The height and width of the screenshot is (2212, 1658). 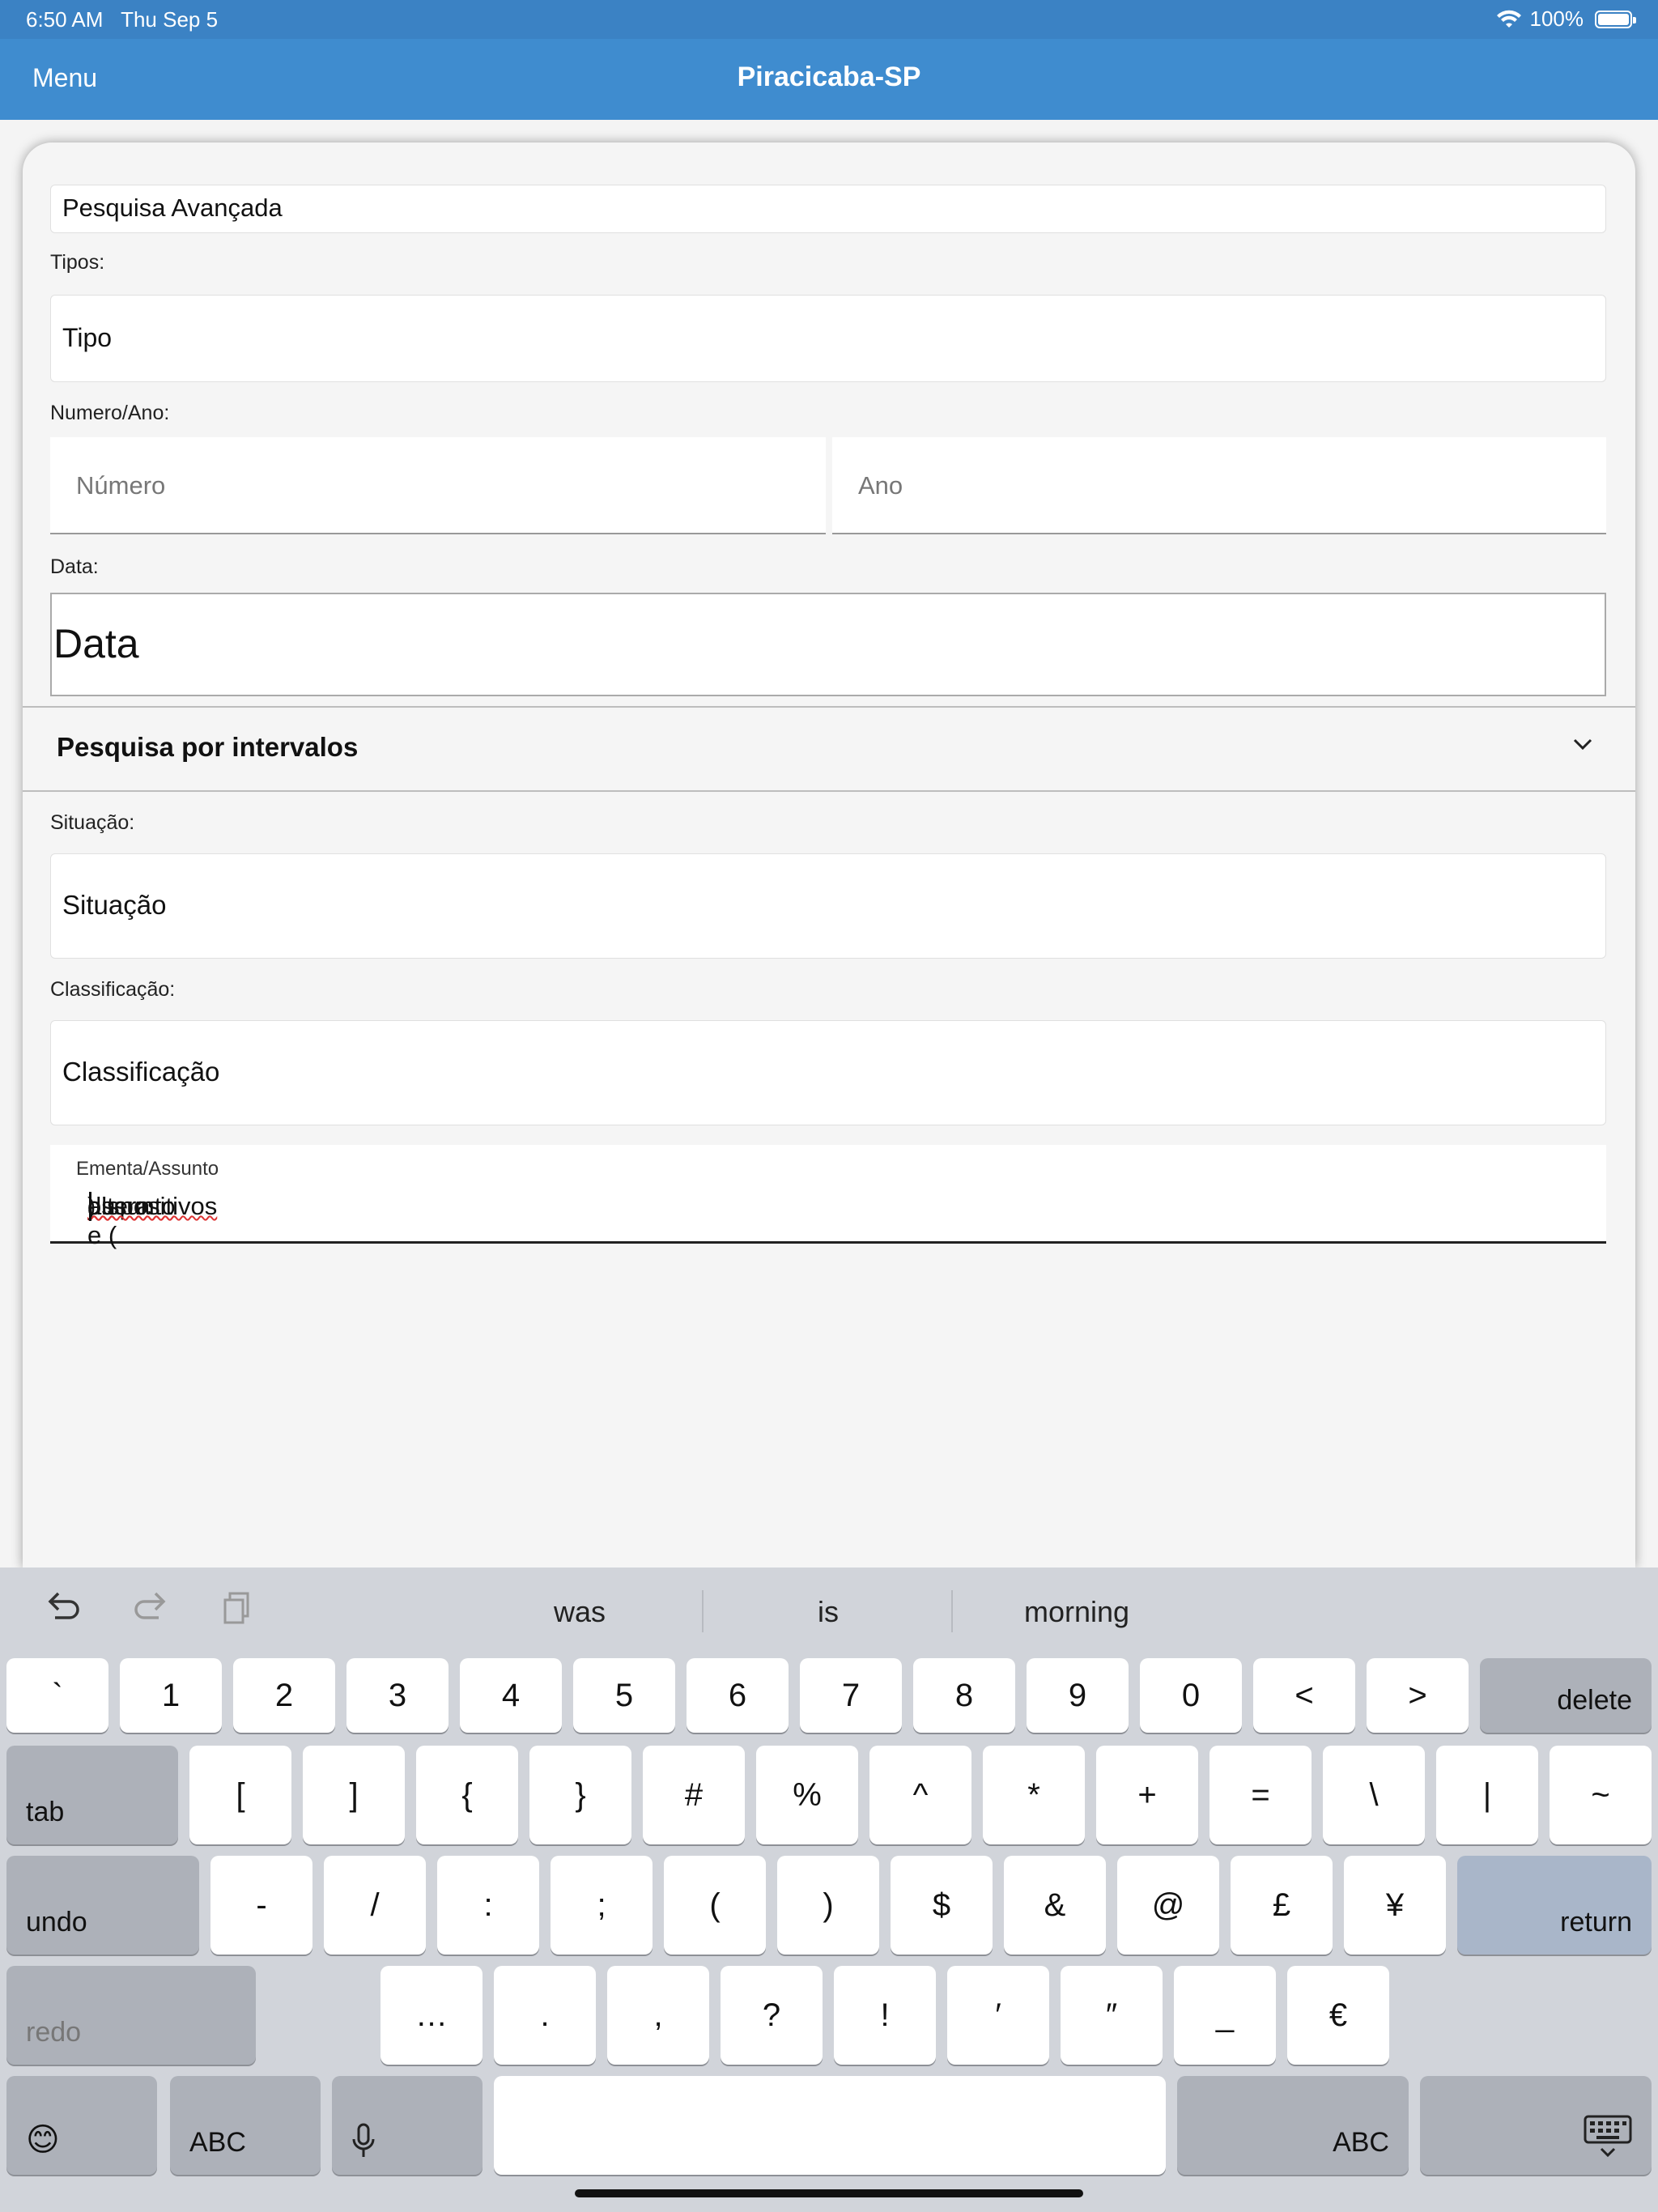 I want to click on emoji-key: 😊, so click(x=81, y=2126).